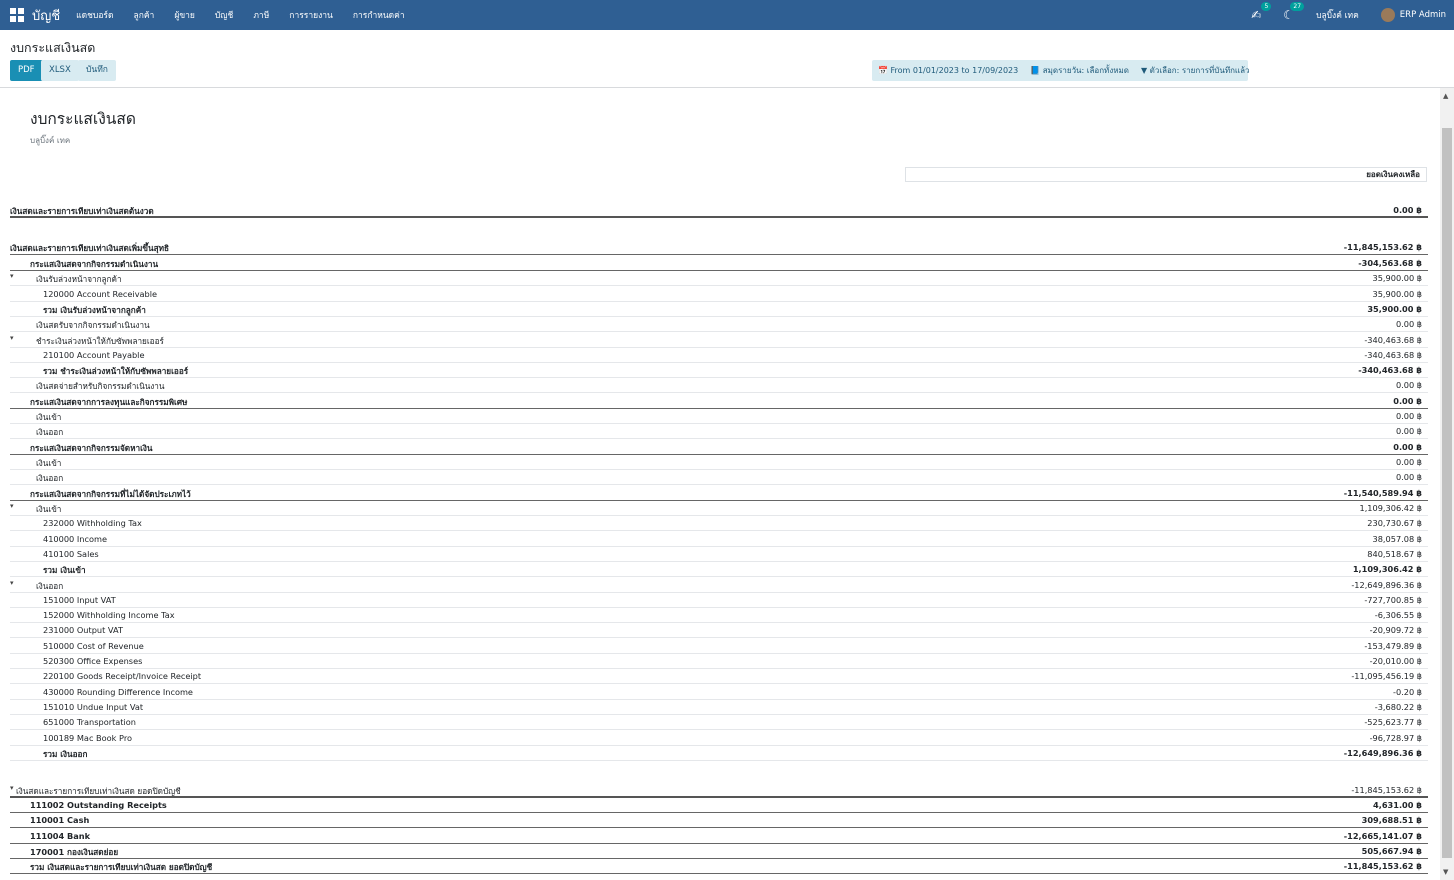  I want to click on table-row: 232000 Withholding Tax 230,730.67 ฿, so click(719, 523).